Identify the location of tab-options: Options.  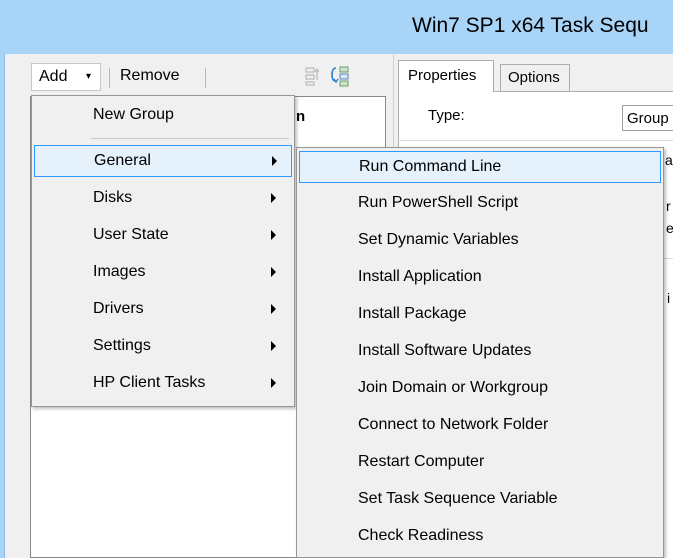
(535, 77).